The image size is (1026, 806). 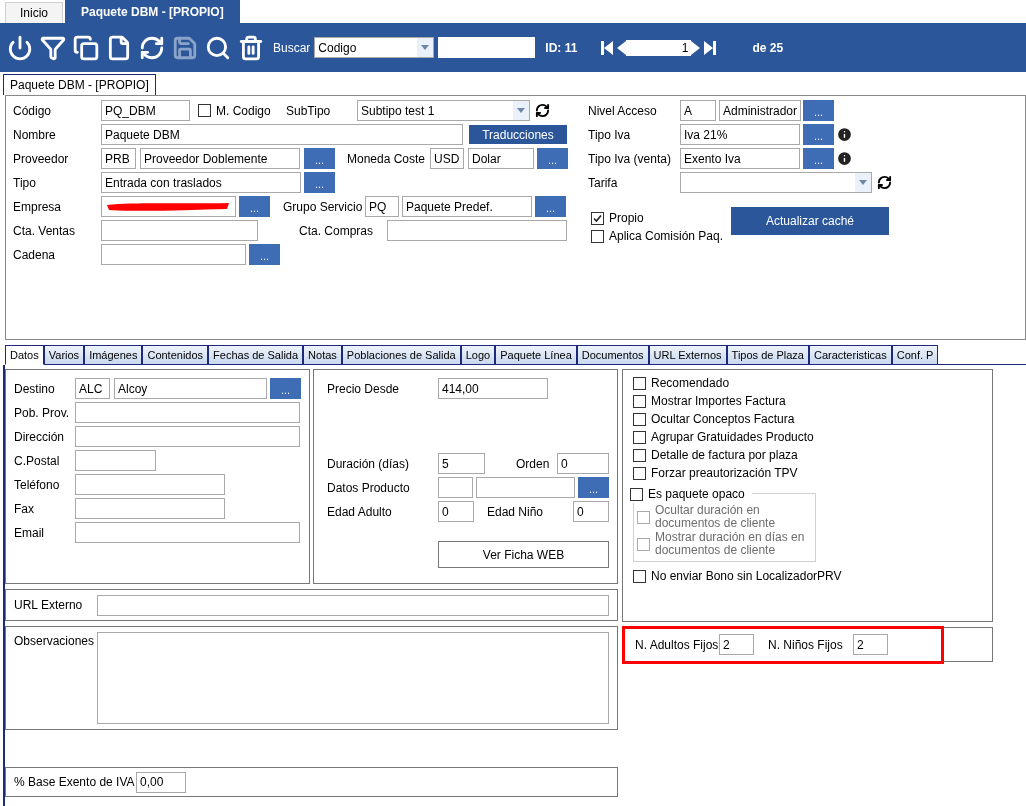 What do you see at coordinates (487, 47) in the screenshot?
I see `search-field` at bounding box center [487, 47].